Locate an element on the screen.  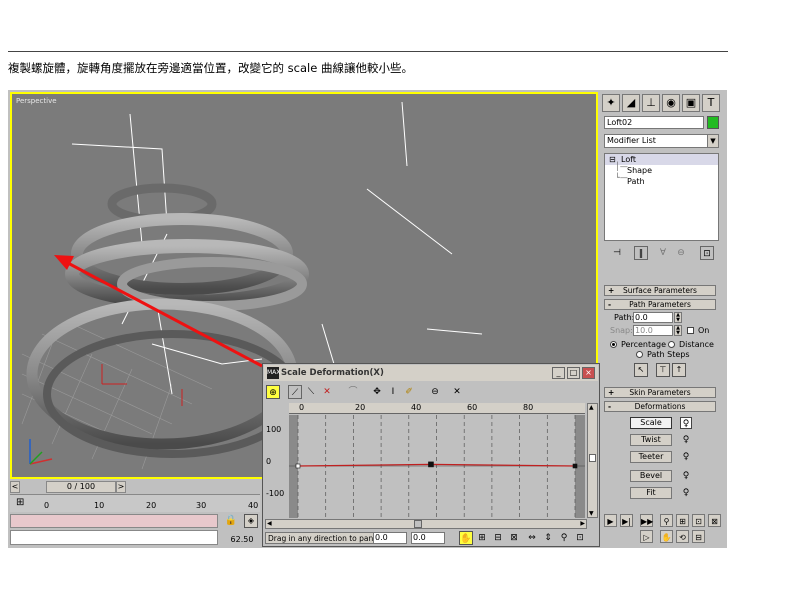
maximize-viewport-icon: ⊟ is located at coordinates (698, 536).